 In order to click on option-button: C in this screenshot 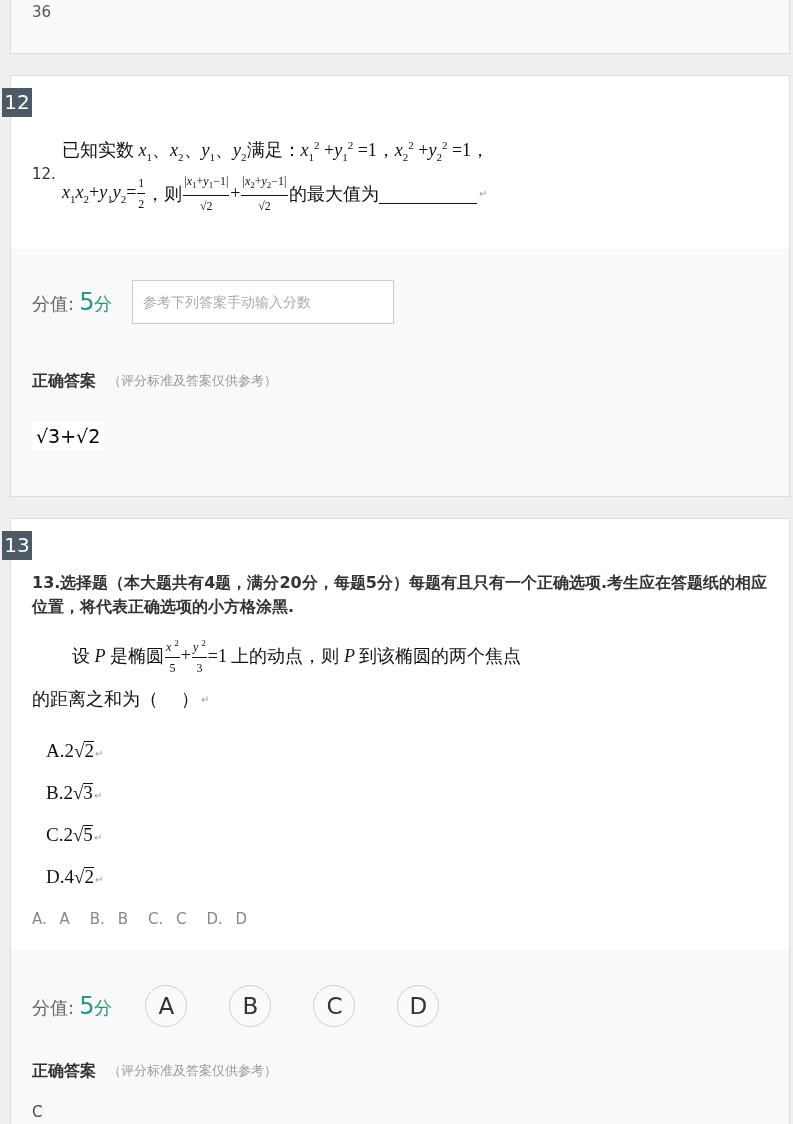, I will do `click(334, 1006)`.